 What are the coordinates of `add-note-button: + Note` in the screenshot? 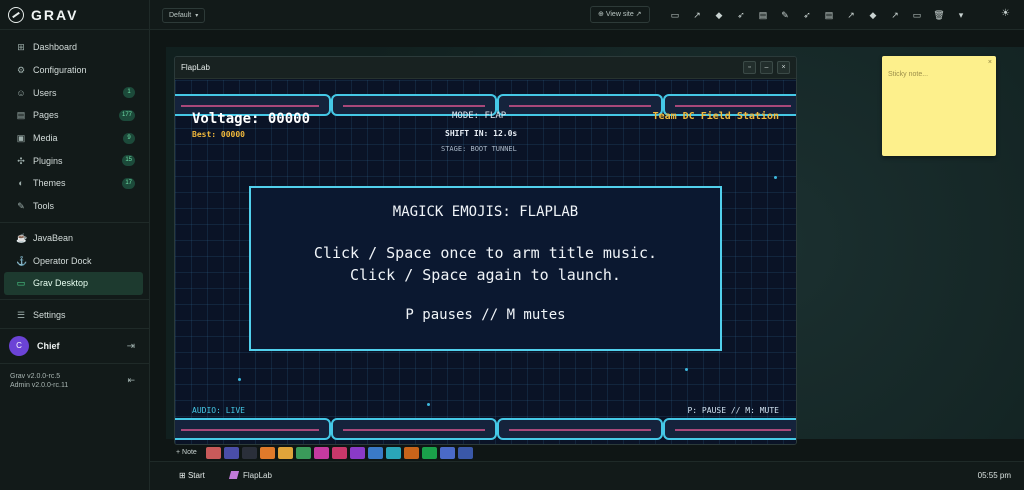 It's located at (186, 452).